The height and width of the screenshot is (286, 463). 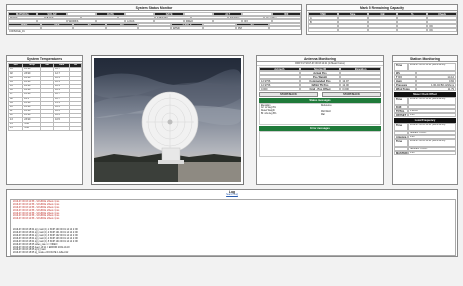 I want to click on antenna-cell: Cmd - Pos Offset, so click(x=320, y=89).